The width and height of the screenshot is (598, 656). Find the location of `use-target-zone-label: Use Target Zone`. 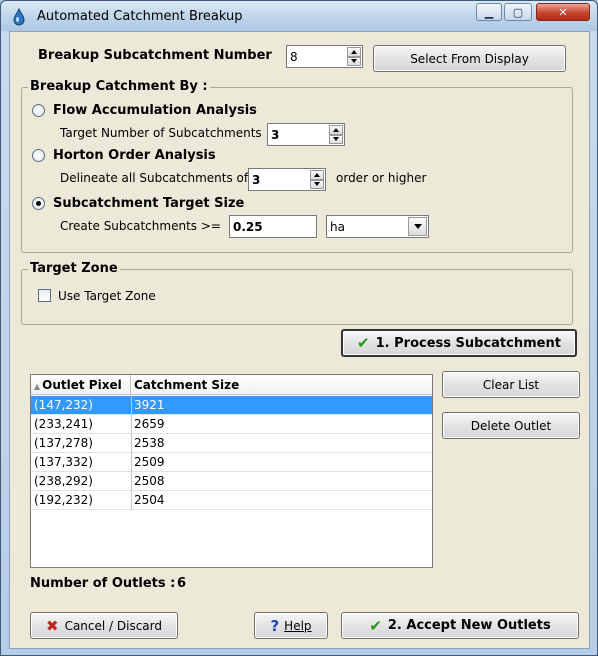

use-target-zone-label: Use Target Zone is located at coordinates (107, 296).